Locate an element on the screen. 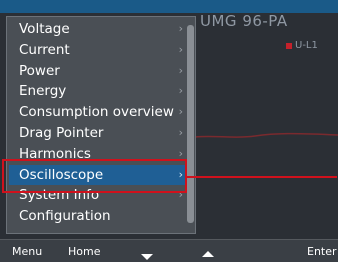  arrow-up-icon is located at coordinates (208, 254).